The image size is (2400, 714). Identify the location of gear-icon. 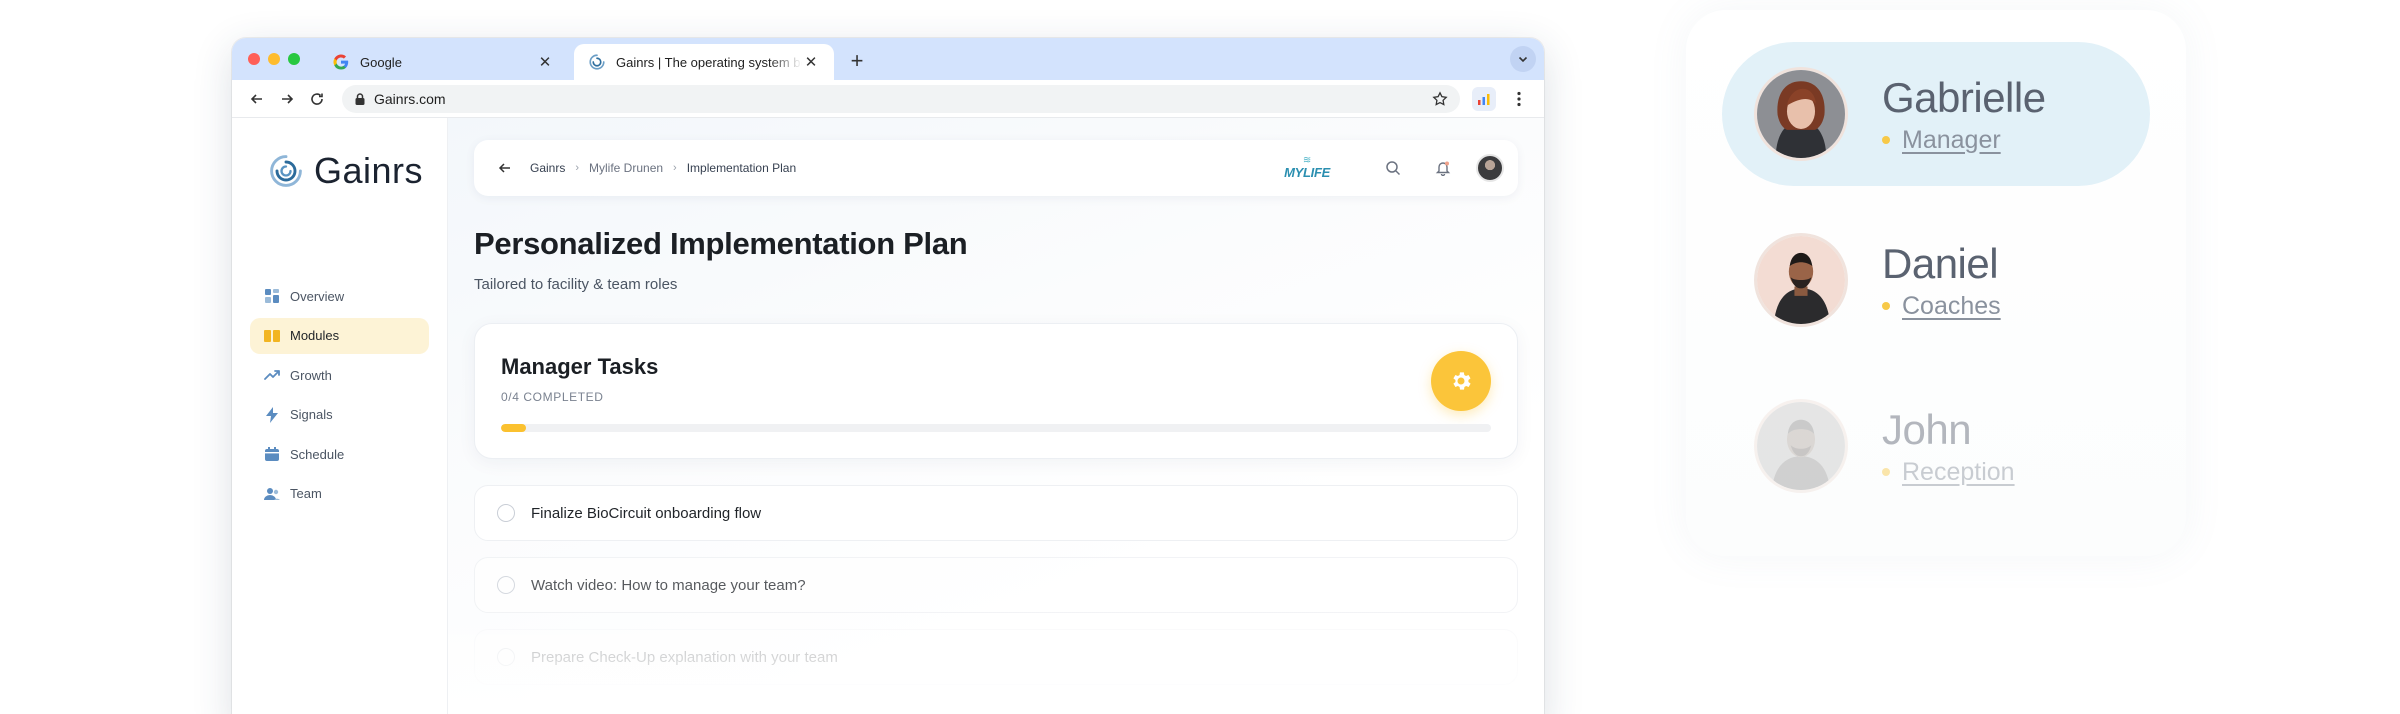
(1462, 381).